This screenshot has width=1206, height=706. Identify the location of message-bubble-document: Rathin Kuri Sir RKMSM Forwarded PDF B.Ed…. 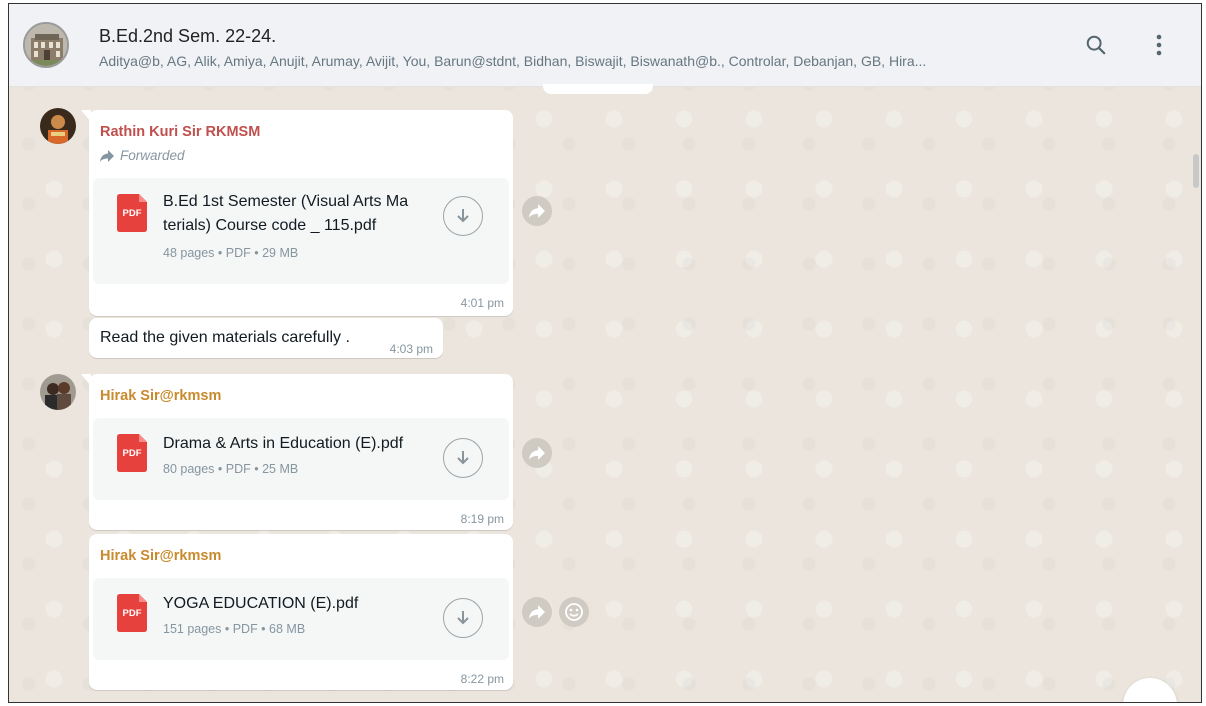
(297, 213).